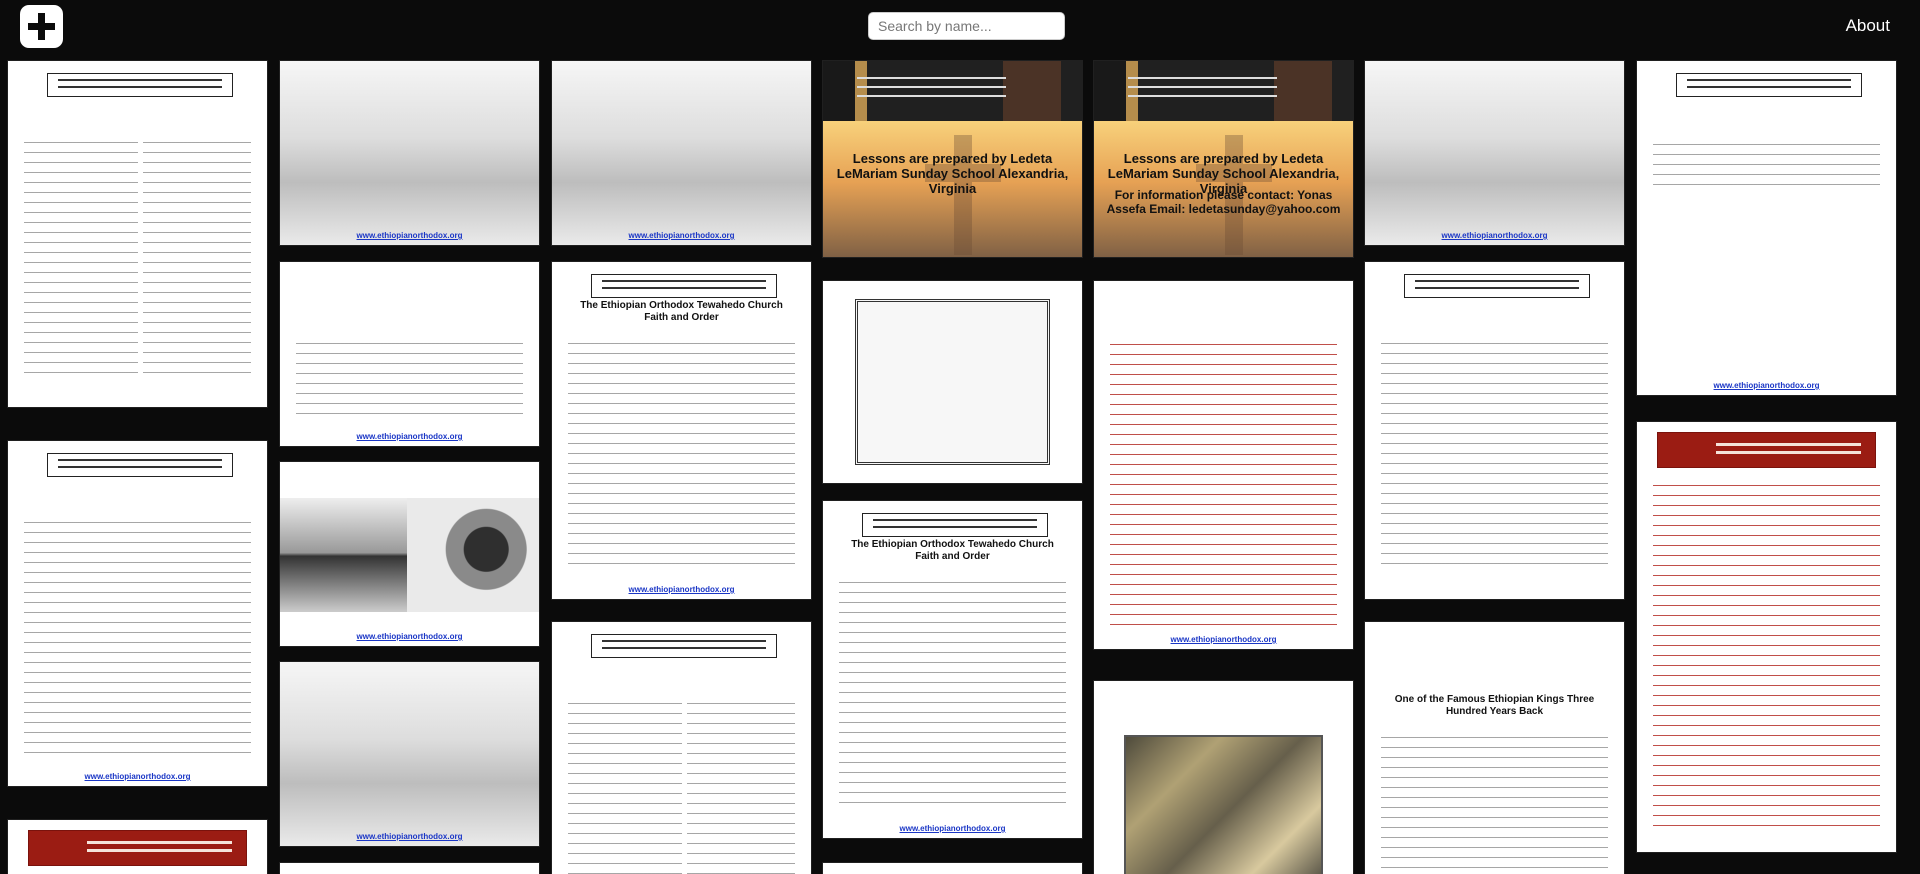  I want to click on document-card: የአዲስ ኪዳን መቅድም, so click(1223, 777).